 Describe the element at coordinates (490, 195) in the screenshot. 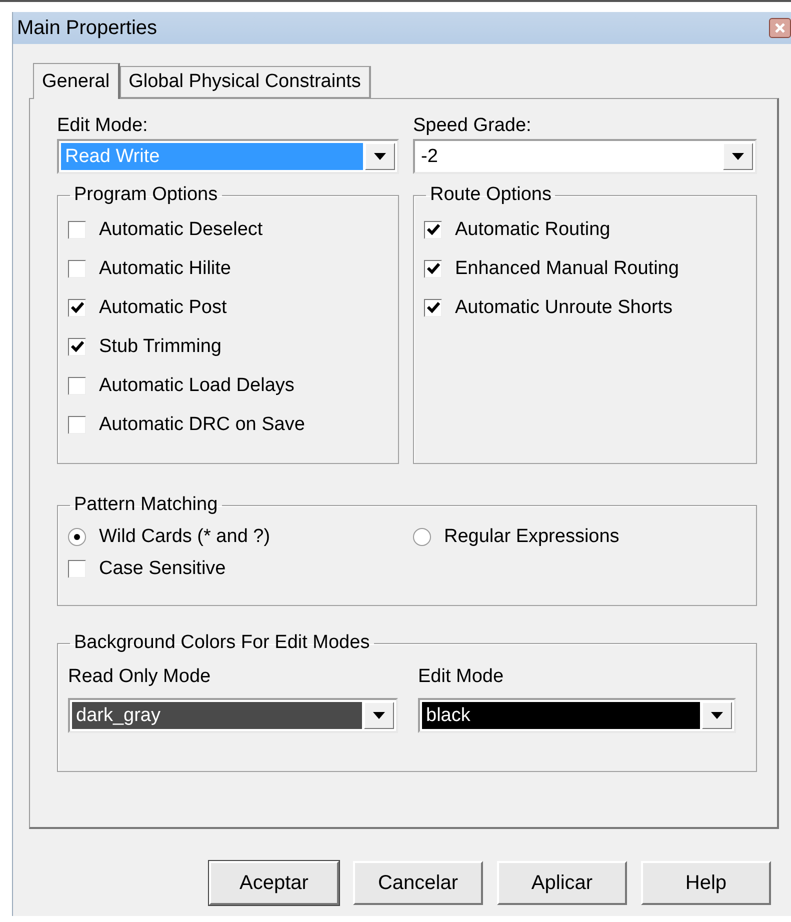

I see `group-title: Route Options` at that location.